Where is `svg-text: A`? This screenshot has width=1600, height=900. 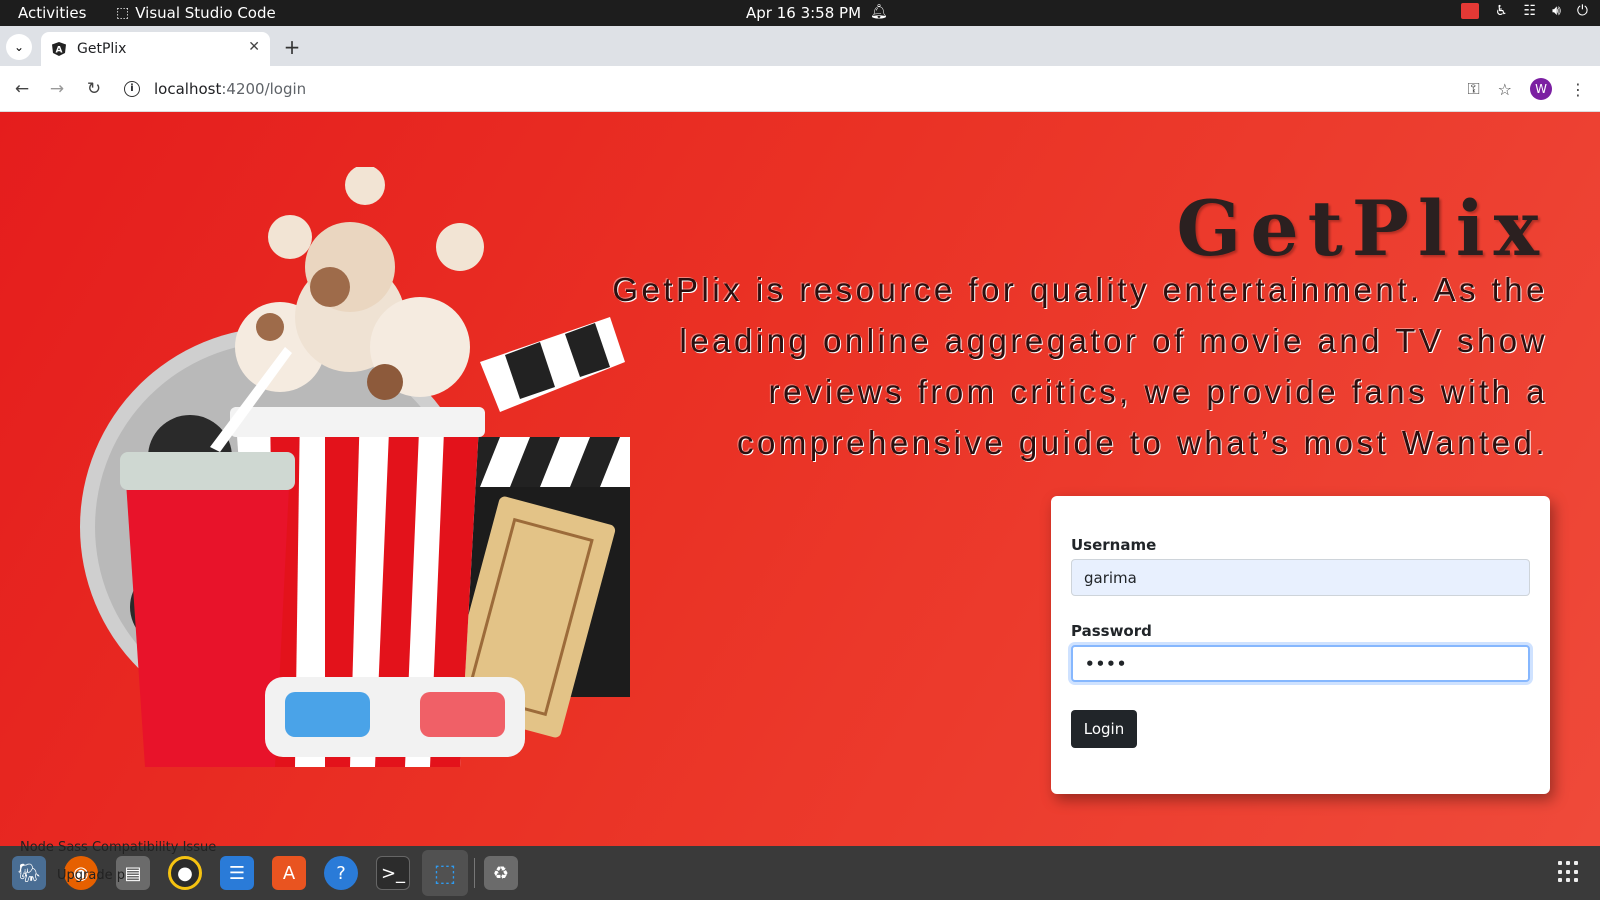
svg-text: A is located at coordinates (59, 51).